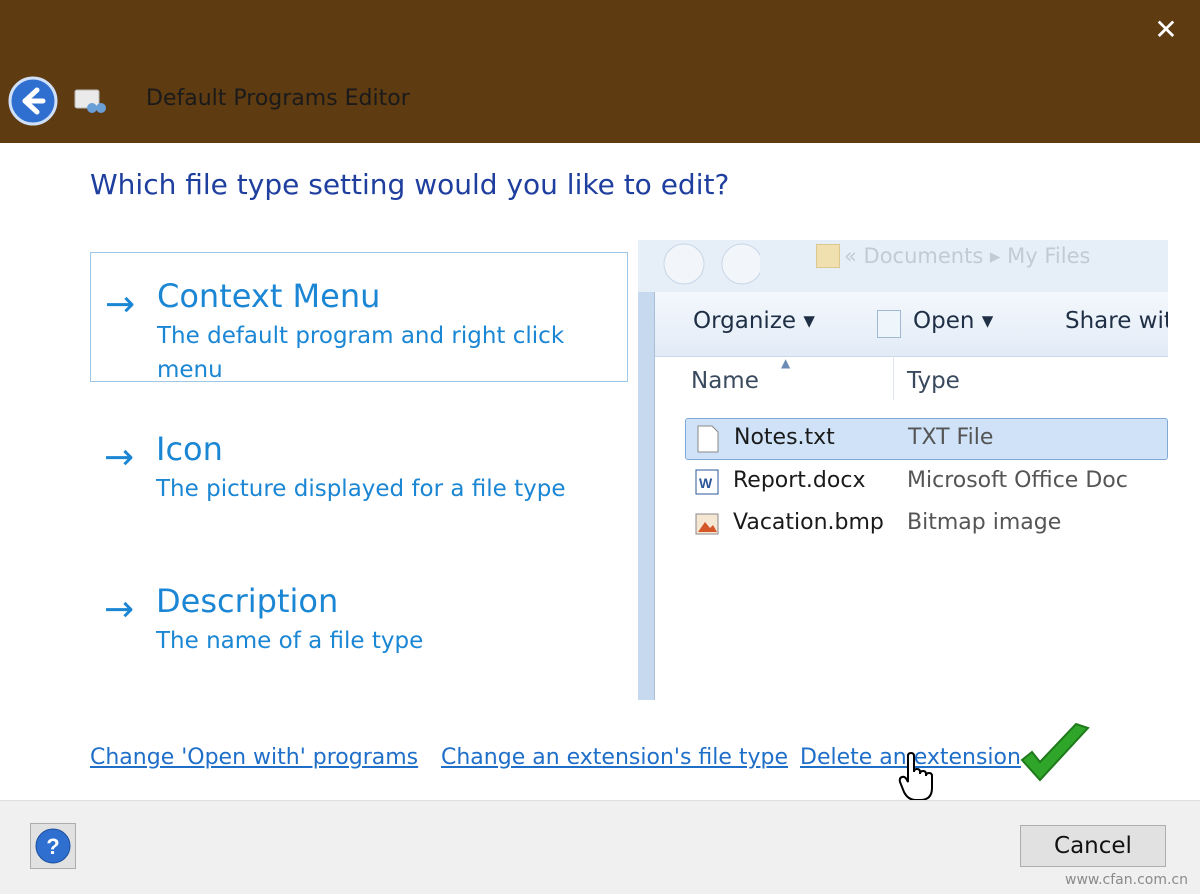  Describe the element at coordinates (951, 437) in the screenshot. I see `file-type: TXT File` at that location.